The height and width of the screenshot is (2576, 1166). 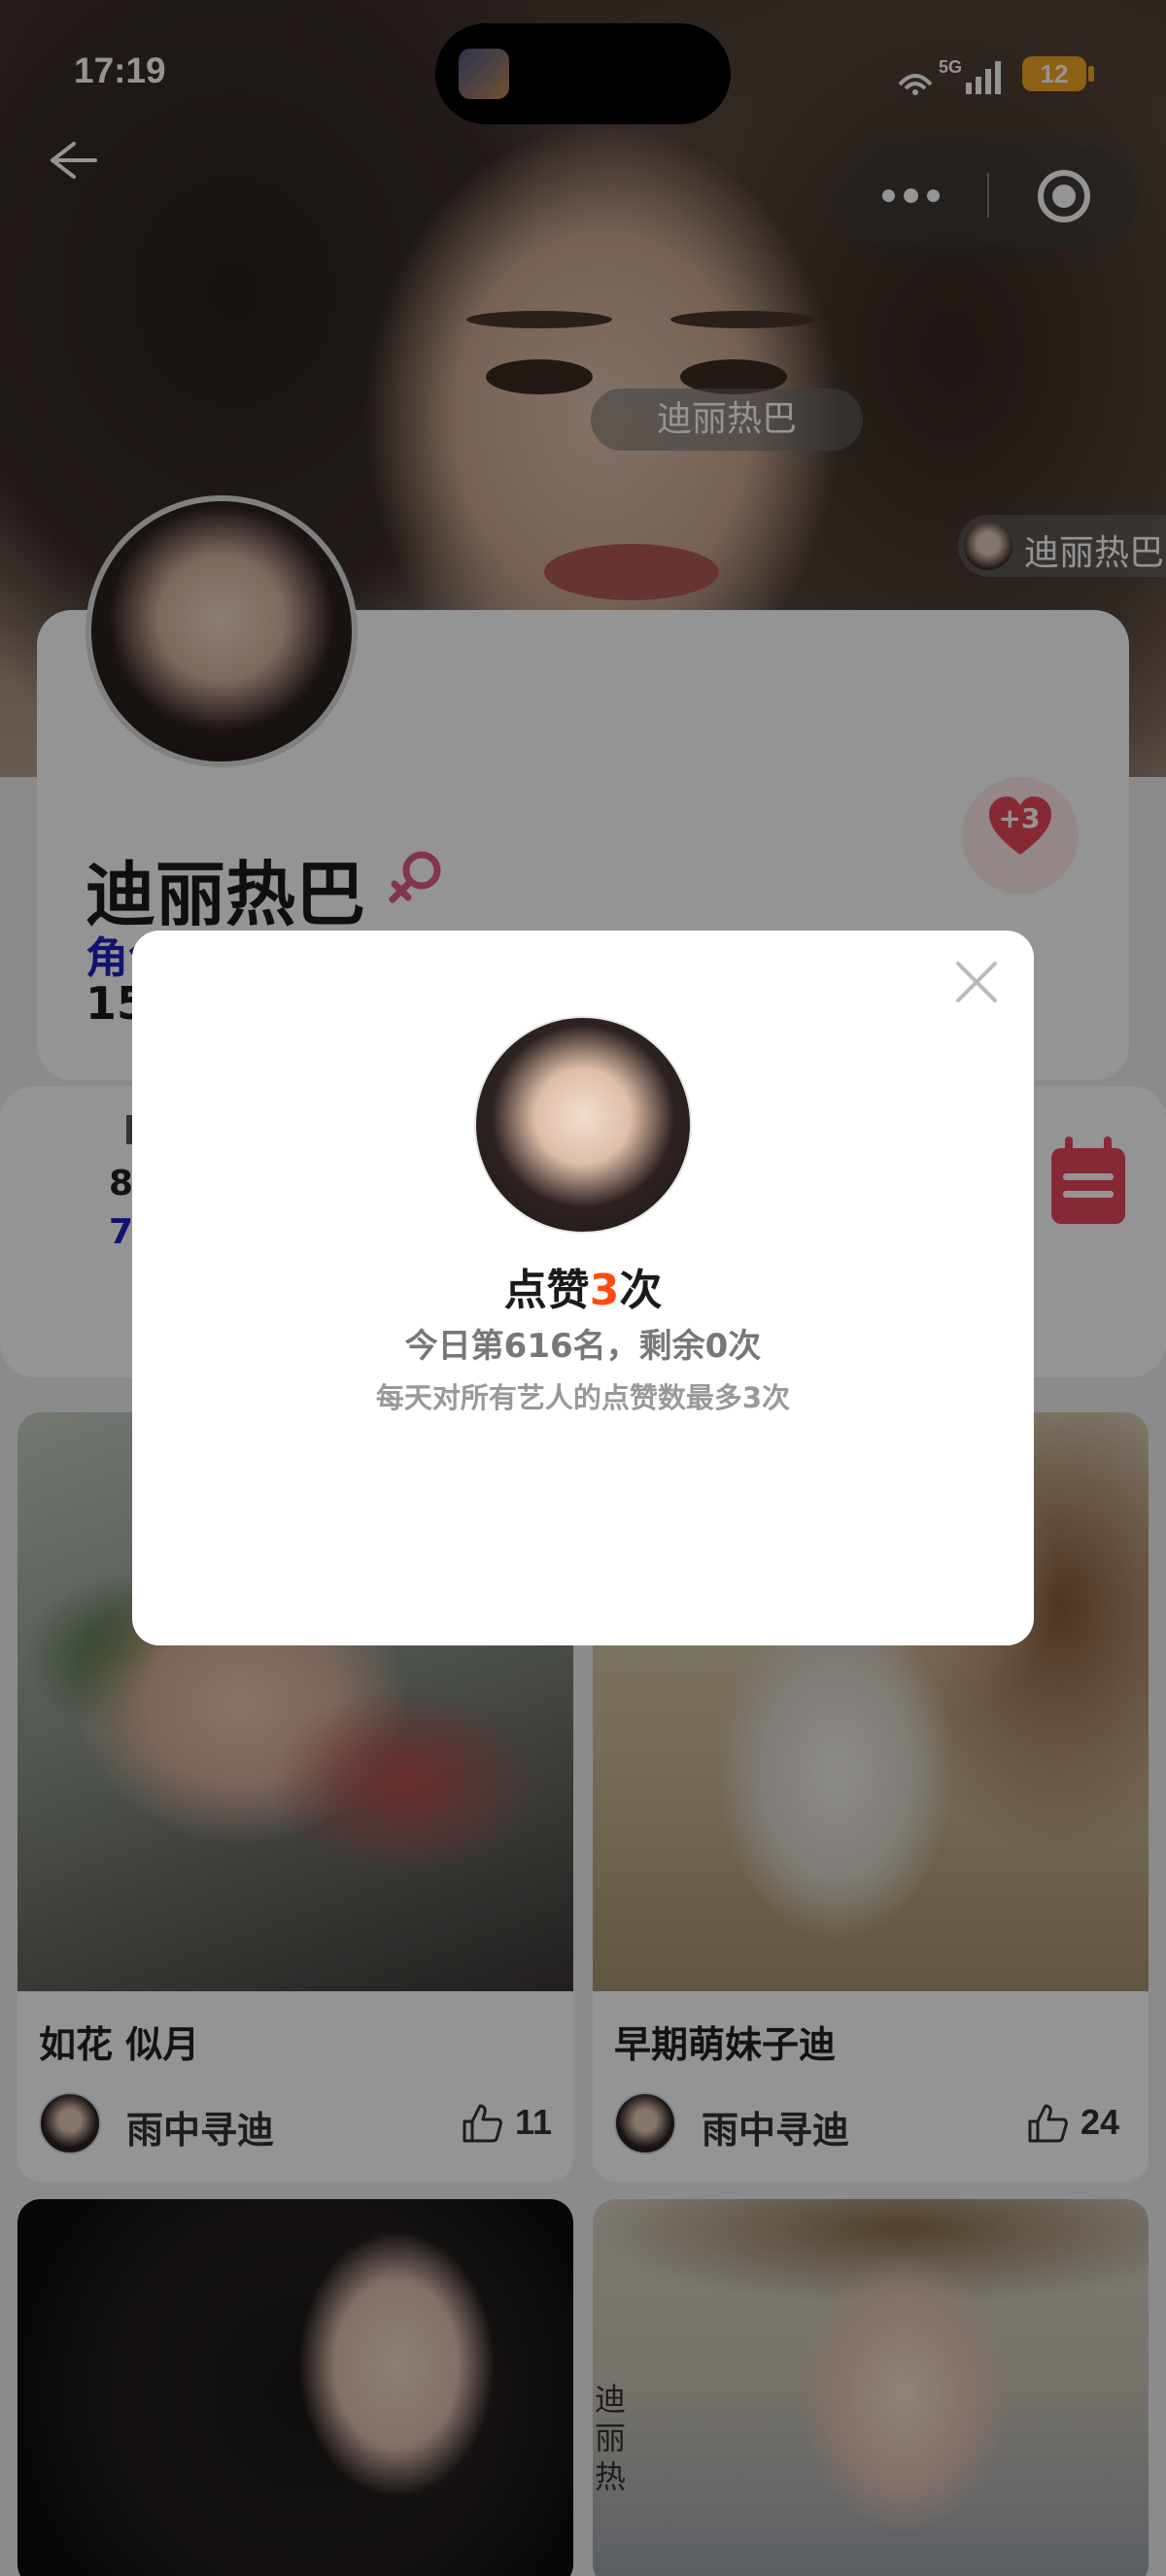 What do you see at coordinates (583, 1125) in the screenshot?
I see `dialog-avatar` at bounding box center [583, 1125].